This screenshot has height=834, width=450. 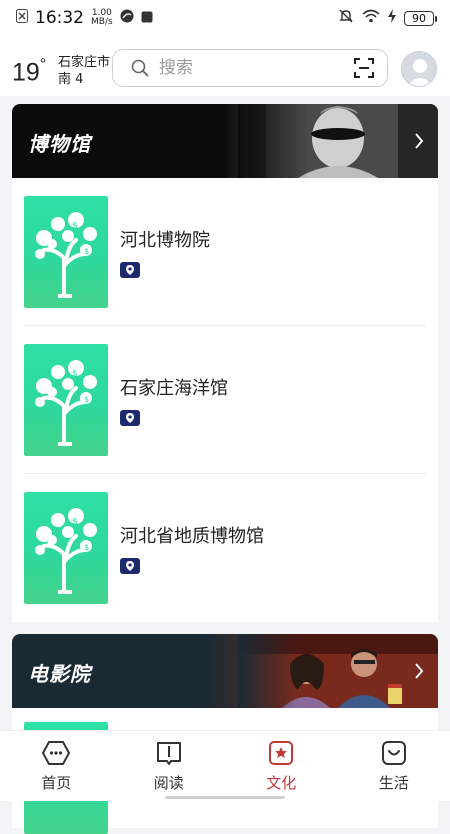 What do you see at coordinates (338, 671) in the screenshot?
I see `cinema-banner-image` at bounding box center [338, 671].